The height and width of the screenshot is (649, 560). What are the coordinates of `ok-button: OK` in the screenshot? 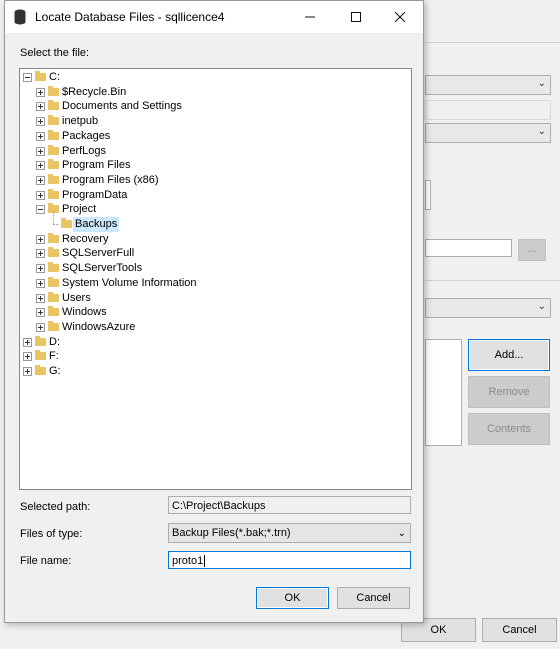 It's located at (292, 598).